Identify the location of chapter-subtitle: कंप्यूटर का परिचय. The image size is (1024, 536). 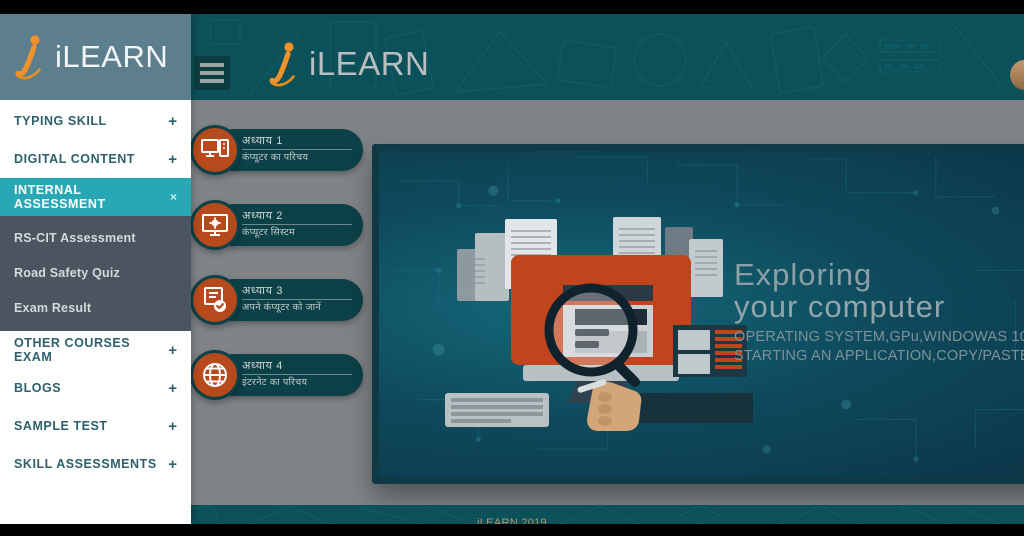
(275, 157).